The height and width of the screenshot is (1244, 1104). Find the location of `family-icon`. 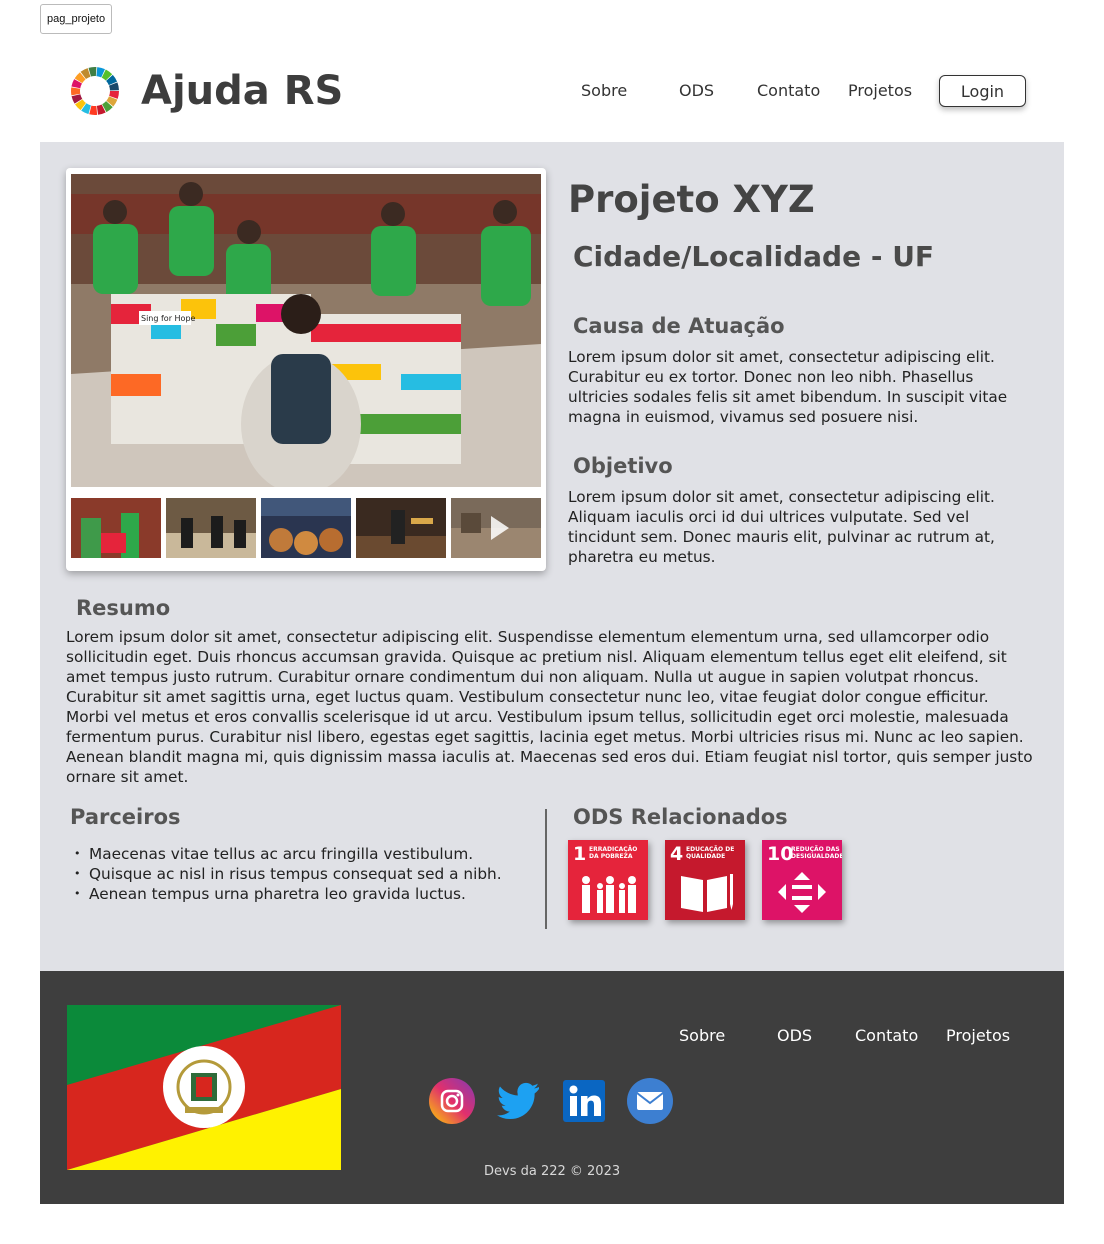

family-icon is located at coordinates (609, 894).